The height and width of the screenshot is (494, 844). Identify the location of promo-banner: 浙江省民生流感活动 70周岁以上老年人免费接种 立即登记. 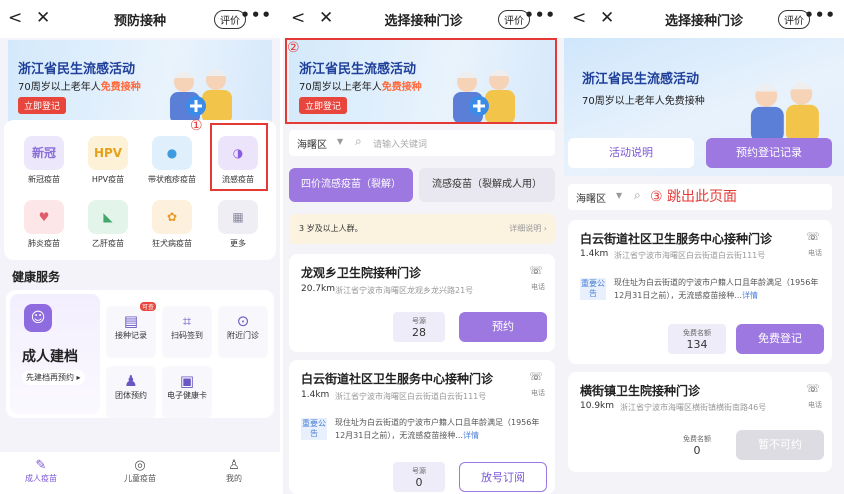
(140, 82).